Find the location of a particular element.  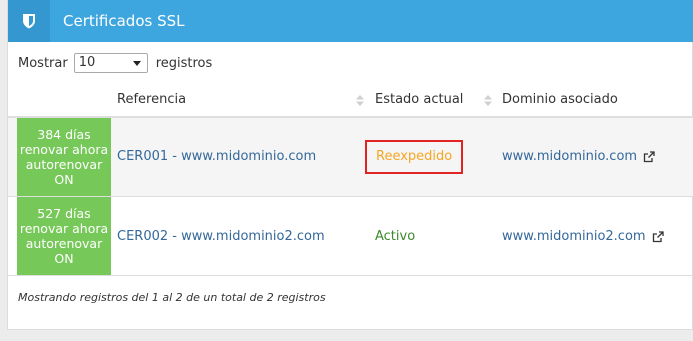

length-label-before: Mostrar is located at coordinates (43, 63).